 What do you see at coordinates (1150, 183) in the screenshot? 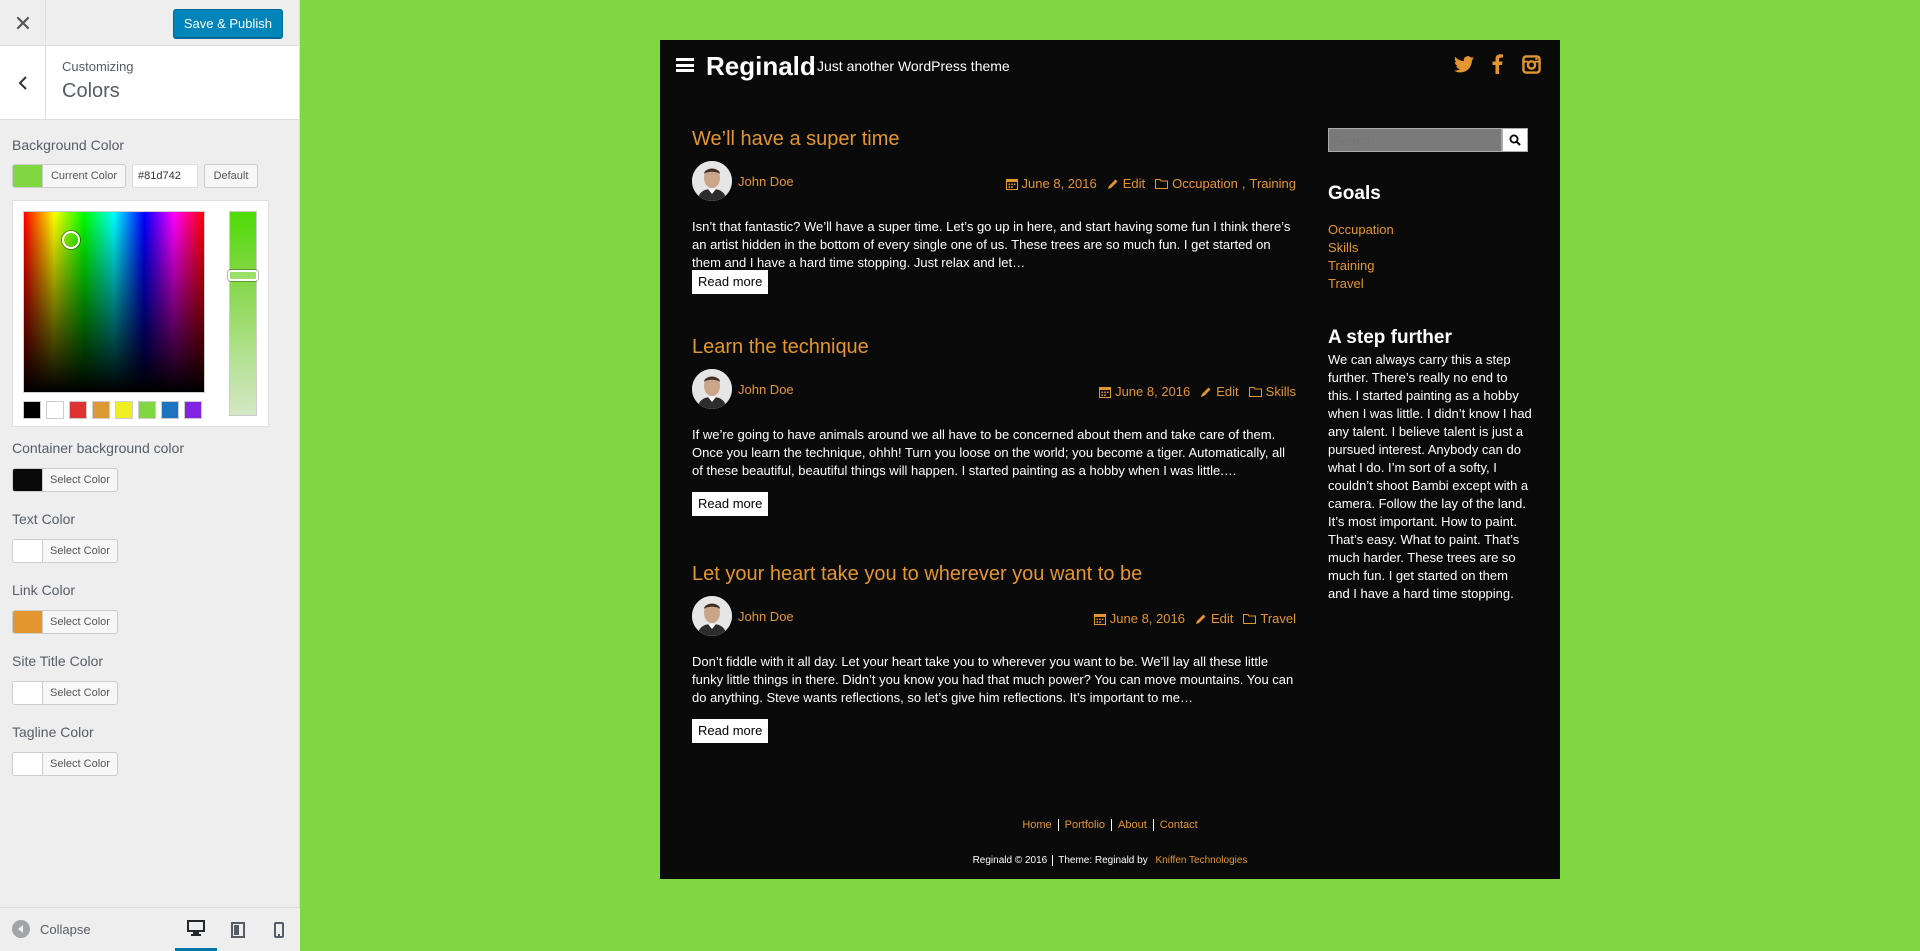
I see `post-meta: June 8, 2016 Edit Occupation, Training` at bounding box center [1150, 183].